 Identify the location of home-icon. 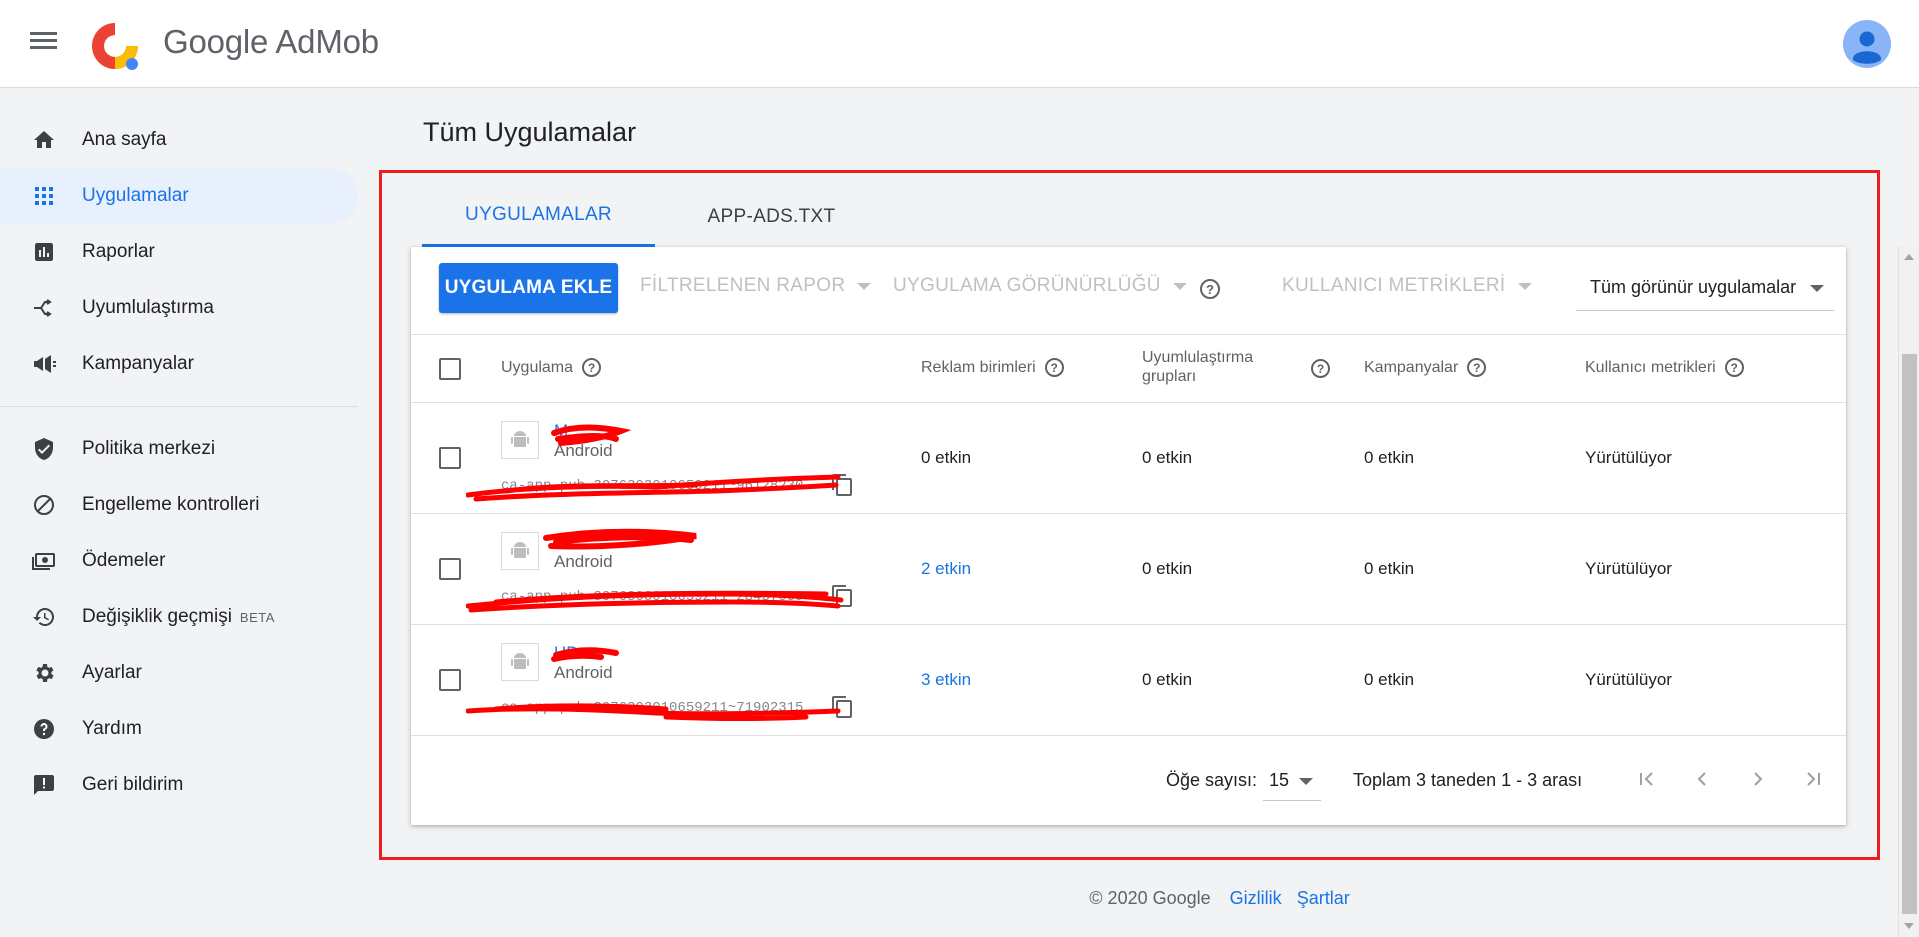
(44, 140).